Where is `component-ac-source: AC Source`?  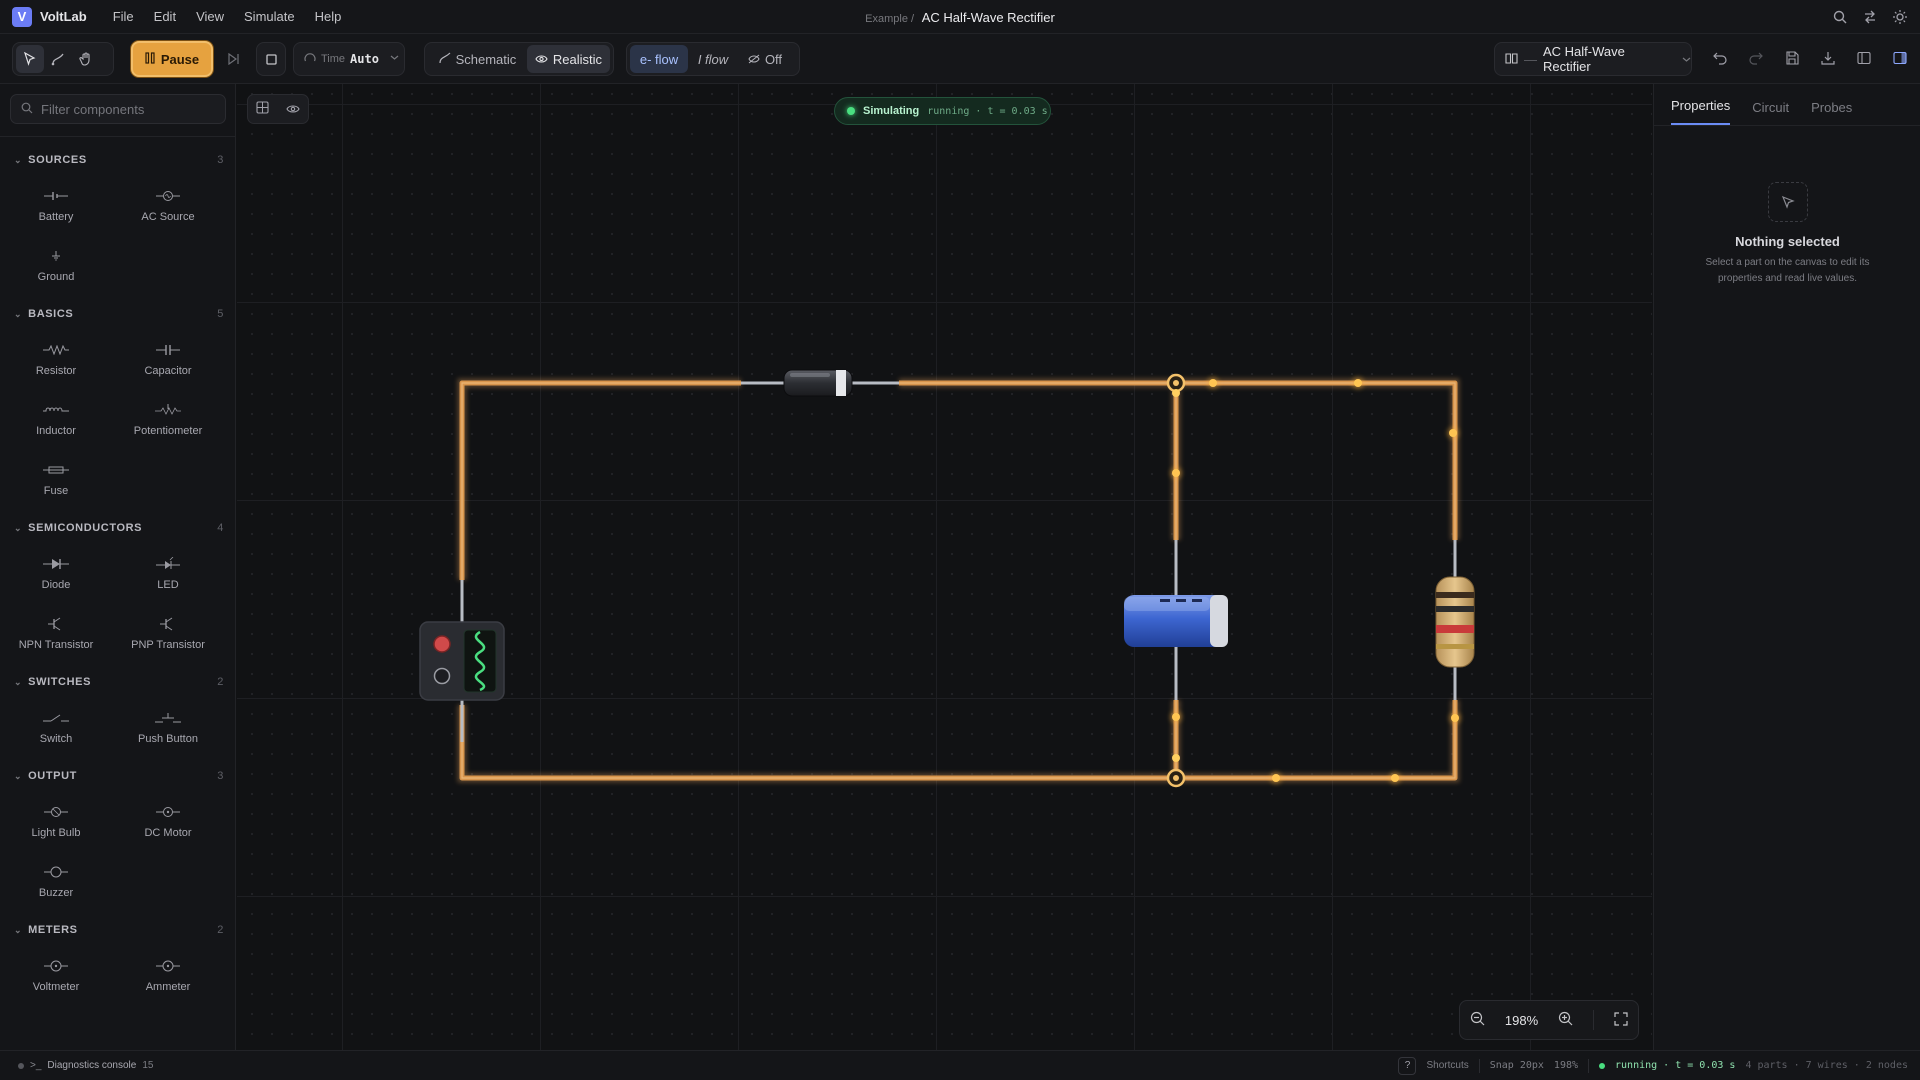
component-ac-source: AC Source is located at coordinates (168, 206).